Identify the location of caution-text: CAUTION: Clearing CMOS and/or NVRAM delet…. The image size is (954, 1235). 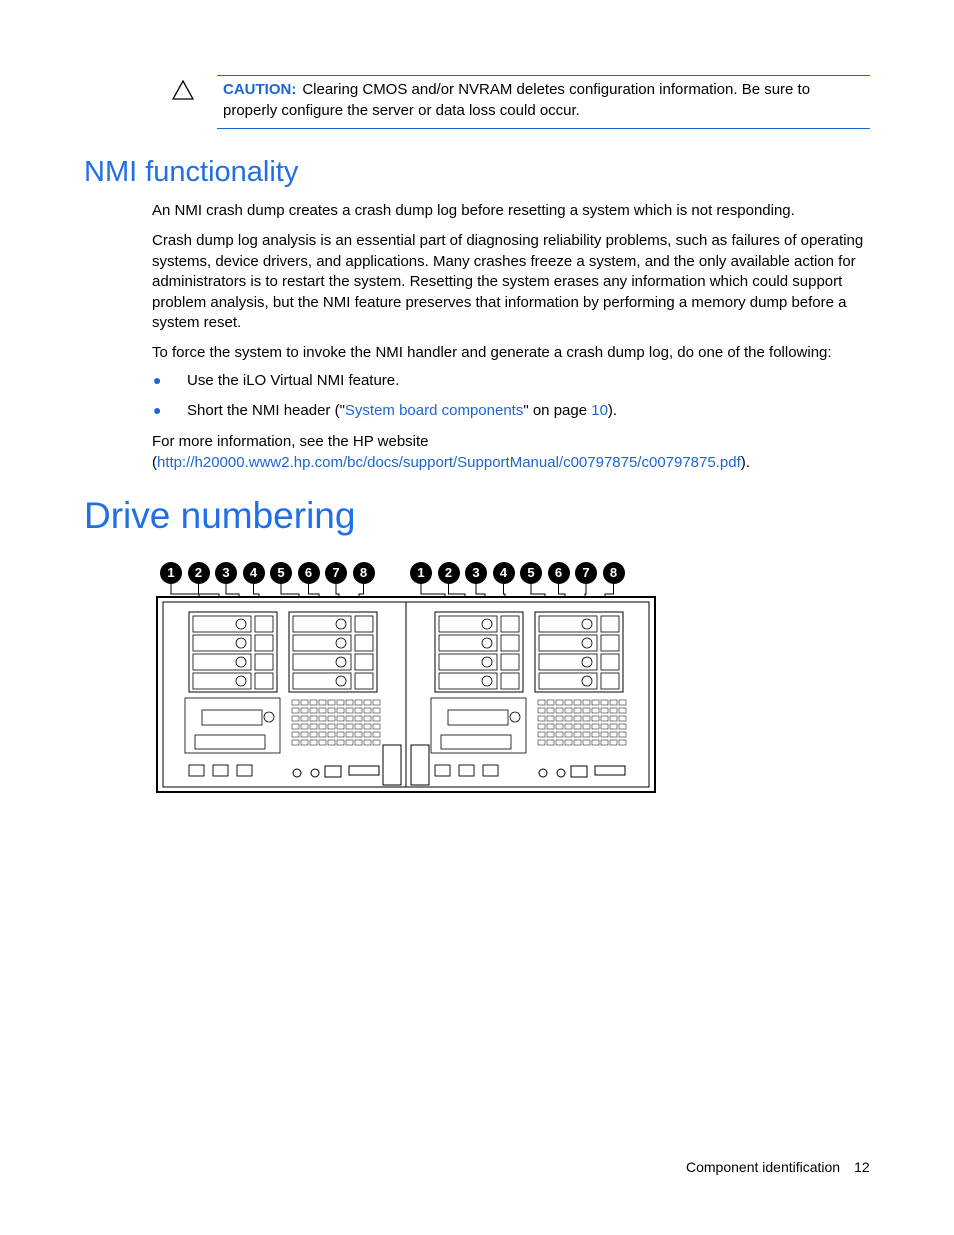
(543, 100).